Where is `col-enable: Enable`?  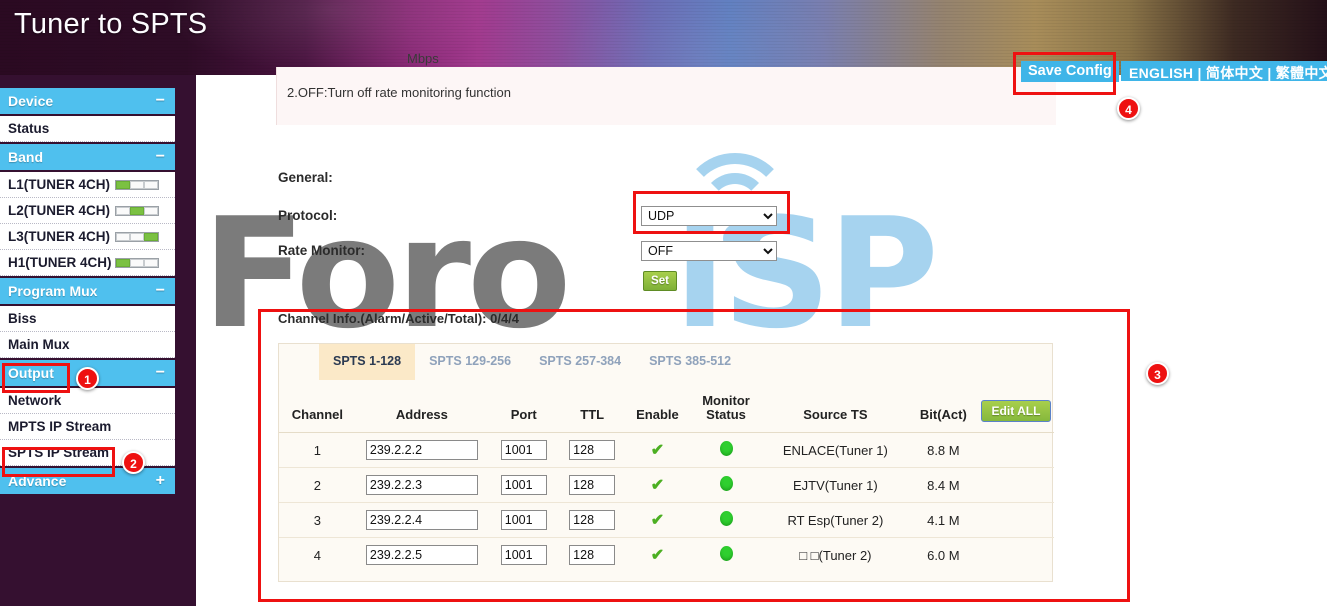
col-enable: Enable is located at coordinates (657, 411).